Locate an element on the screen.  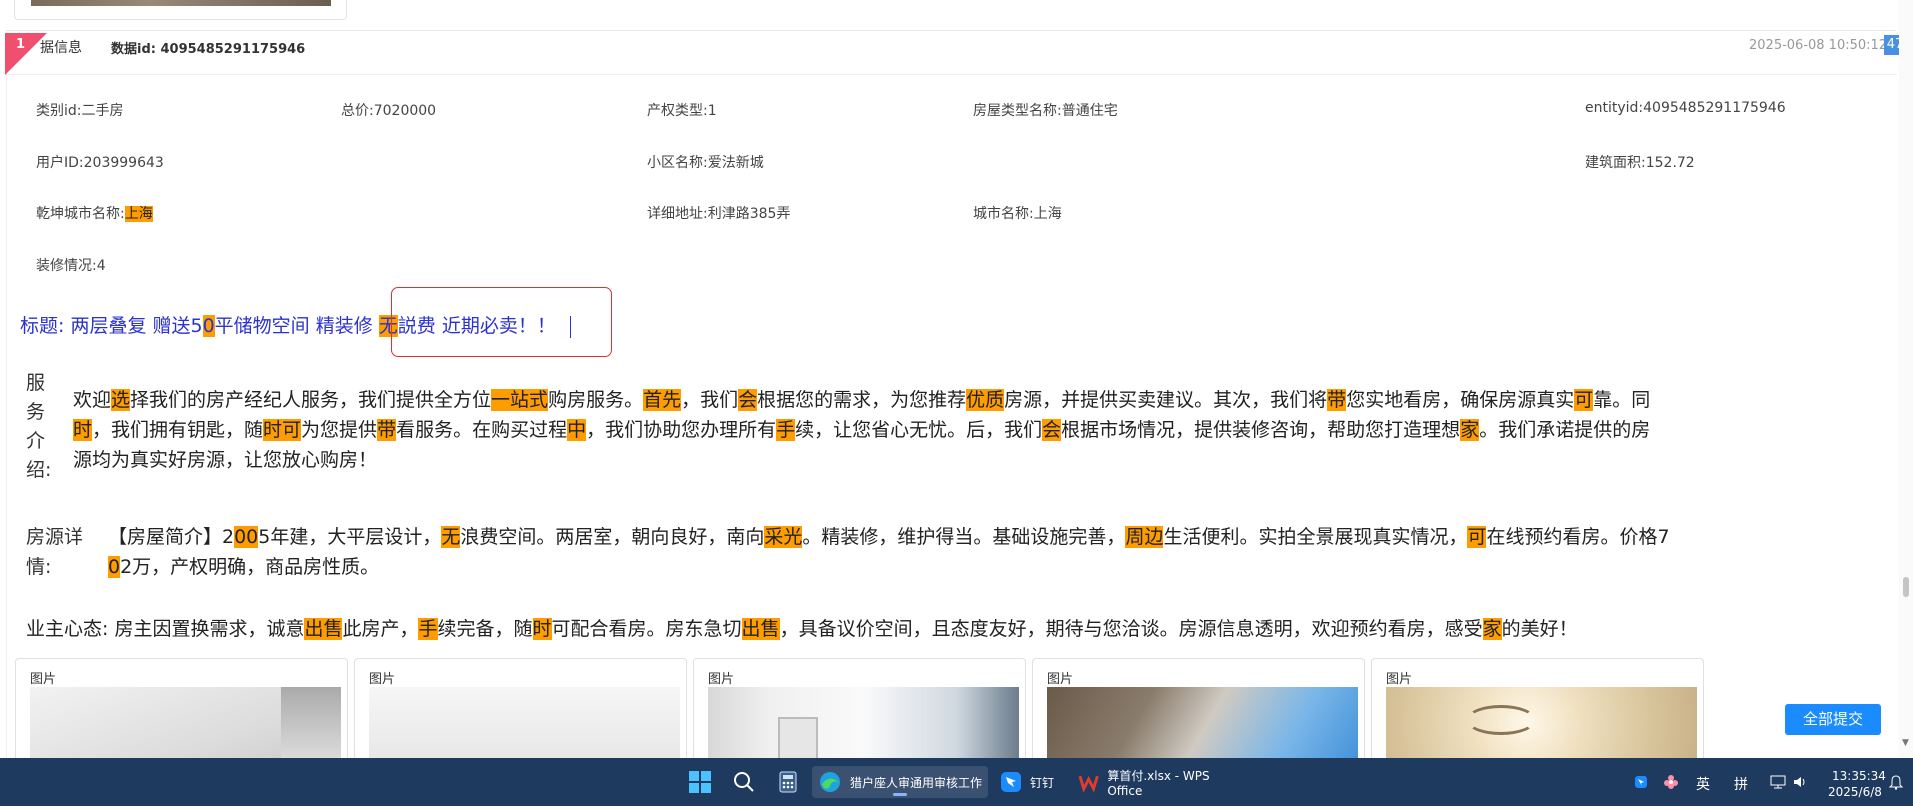
calculator-button is located at coordinates (788, 782).